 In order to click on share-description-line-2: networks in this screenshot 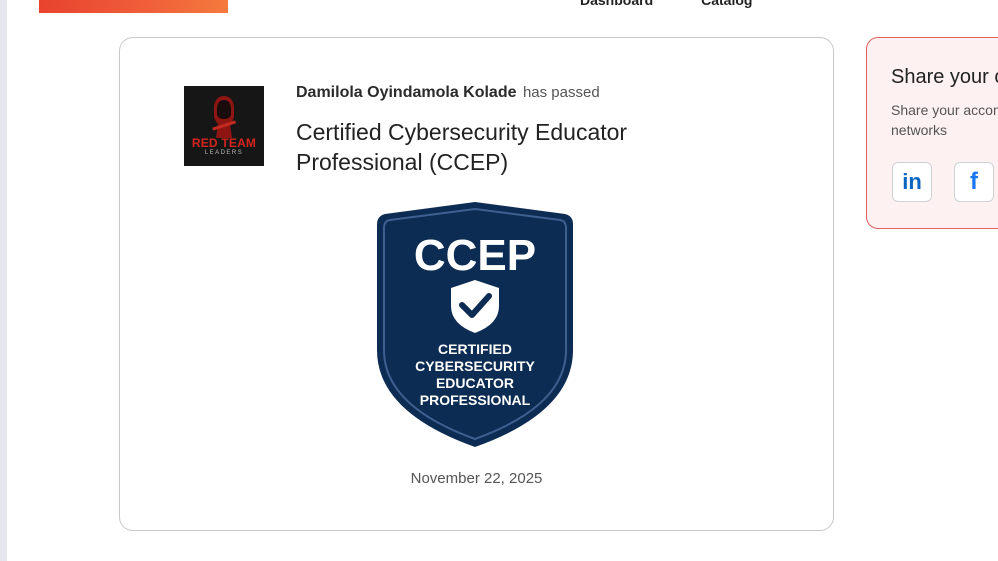, I will do `click(919, 130)`.